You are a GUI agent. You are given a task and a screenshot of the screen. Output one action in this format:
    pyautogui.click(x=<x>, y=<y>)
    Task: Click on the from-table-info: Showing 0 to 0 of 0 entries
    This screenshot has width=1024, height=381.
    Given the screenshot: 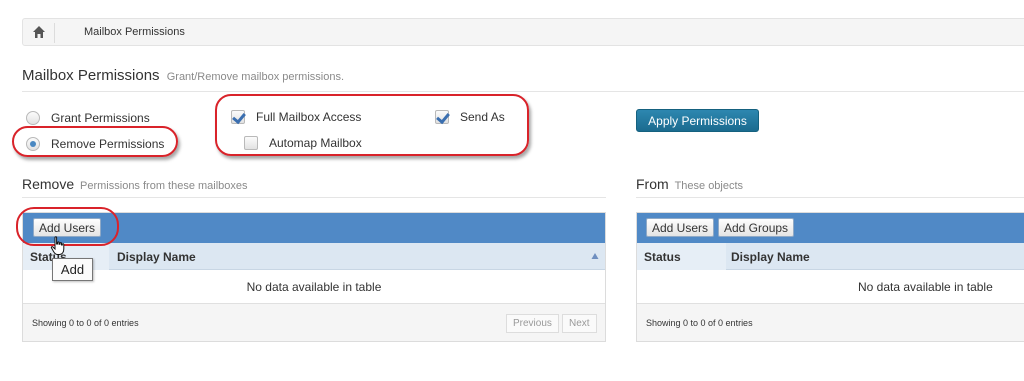 What is the action you would take?
    pyautogui.click(x=699, y=323)
    